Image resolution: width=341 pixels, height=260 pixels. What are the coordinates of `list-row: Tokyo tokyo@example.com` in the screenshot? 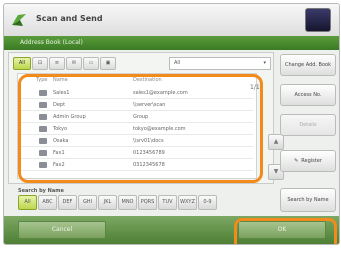 It's located at (137, 129).